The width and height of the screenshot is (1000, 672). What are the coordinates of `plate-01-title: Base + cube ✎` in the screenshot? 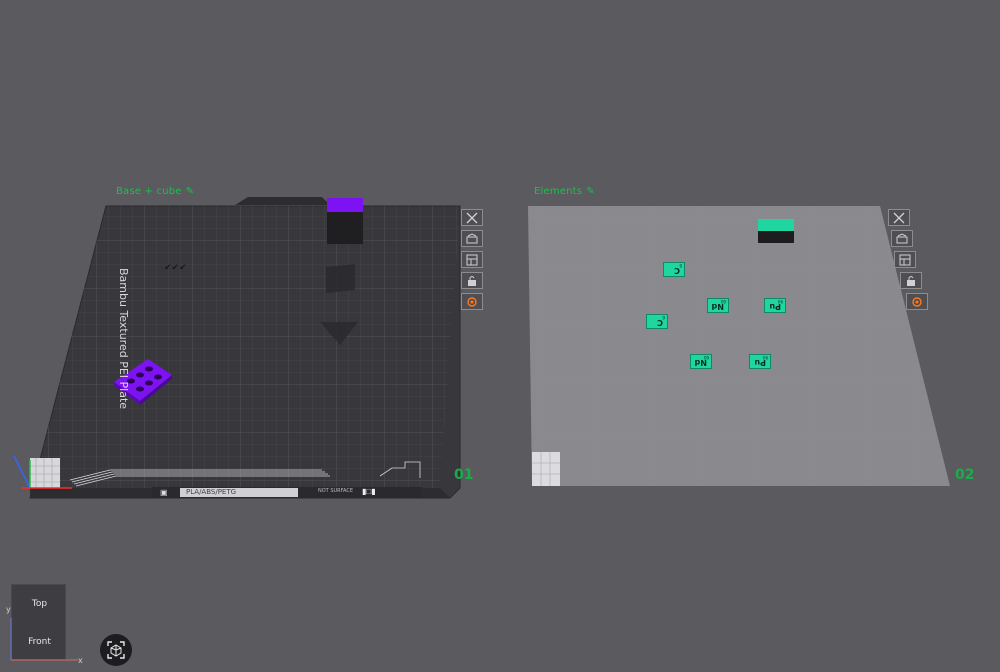 It's located at (155, 191).